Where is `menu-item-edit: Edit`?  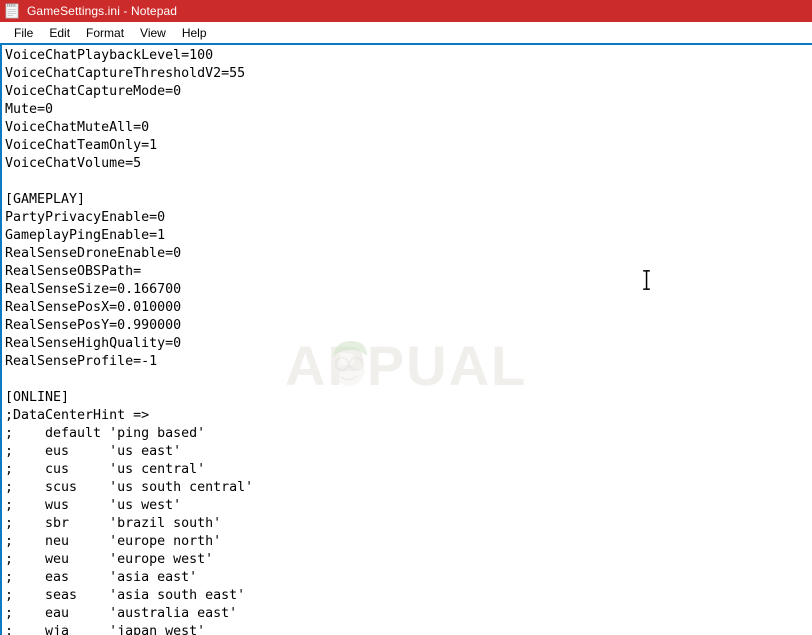
menu-item-edit: Edit is located at coordinates (60, 33).